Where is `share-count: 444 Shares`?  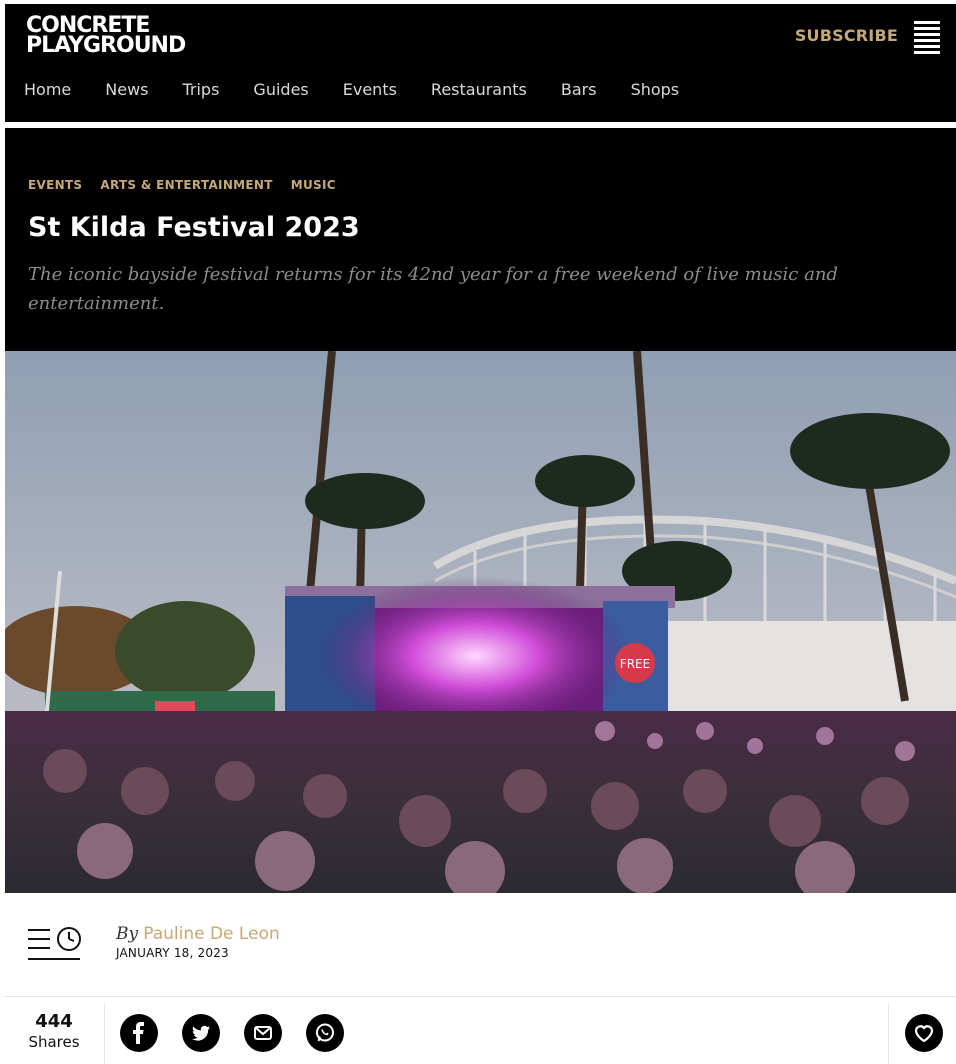
share-count: 444 Shares is located at coordinates (54, 1032).